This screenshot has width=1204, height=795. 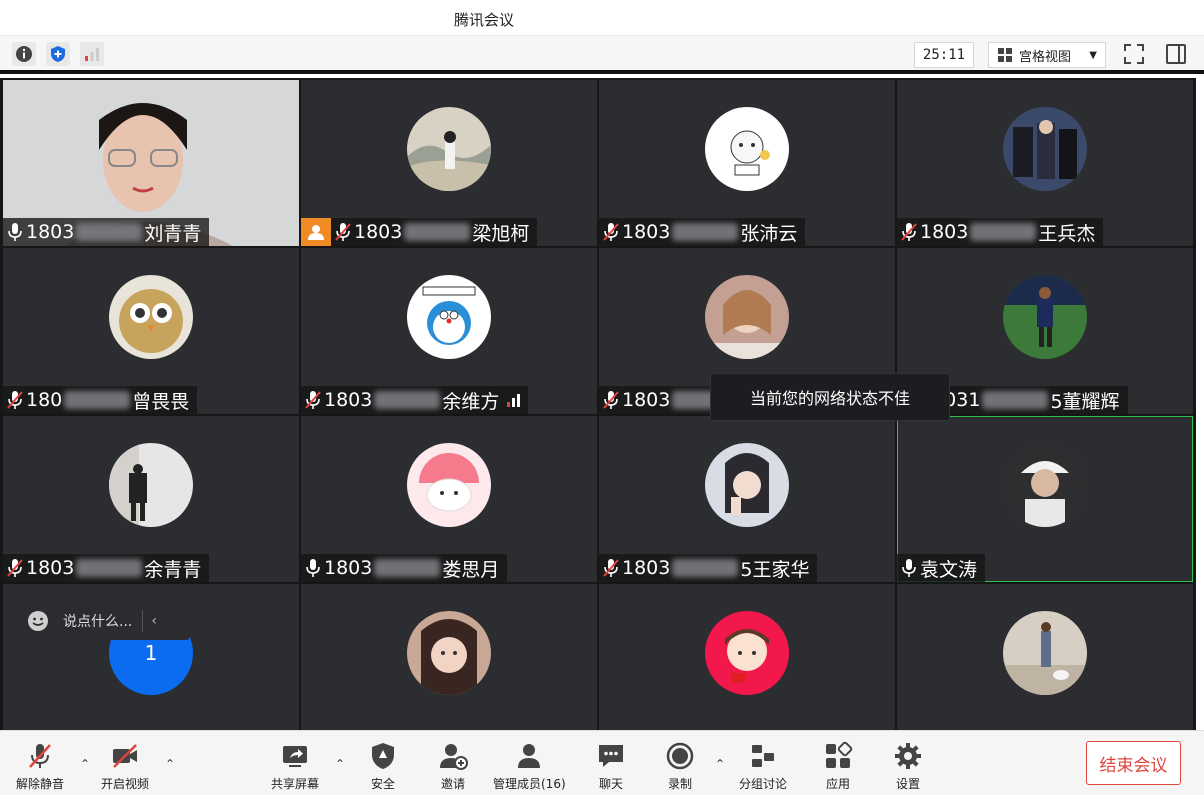 I want to click on participant-name: 余维方, so click(x=471, y=401).